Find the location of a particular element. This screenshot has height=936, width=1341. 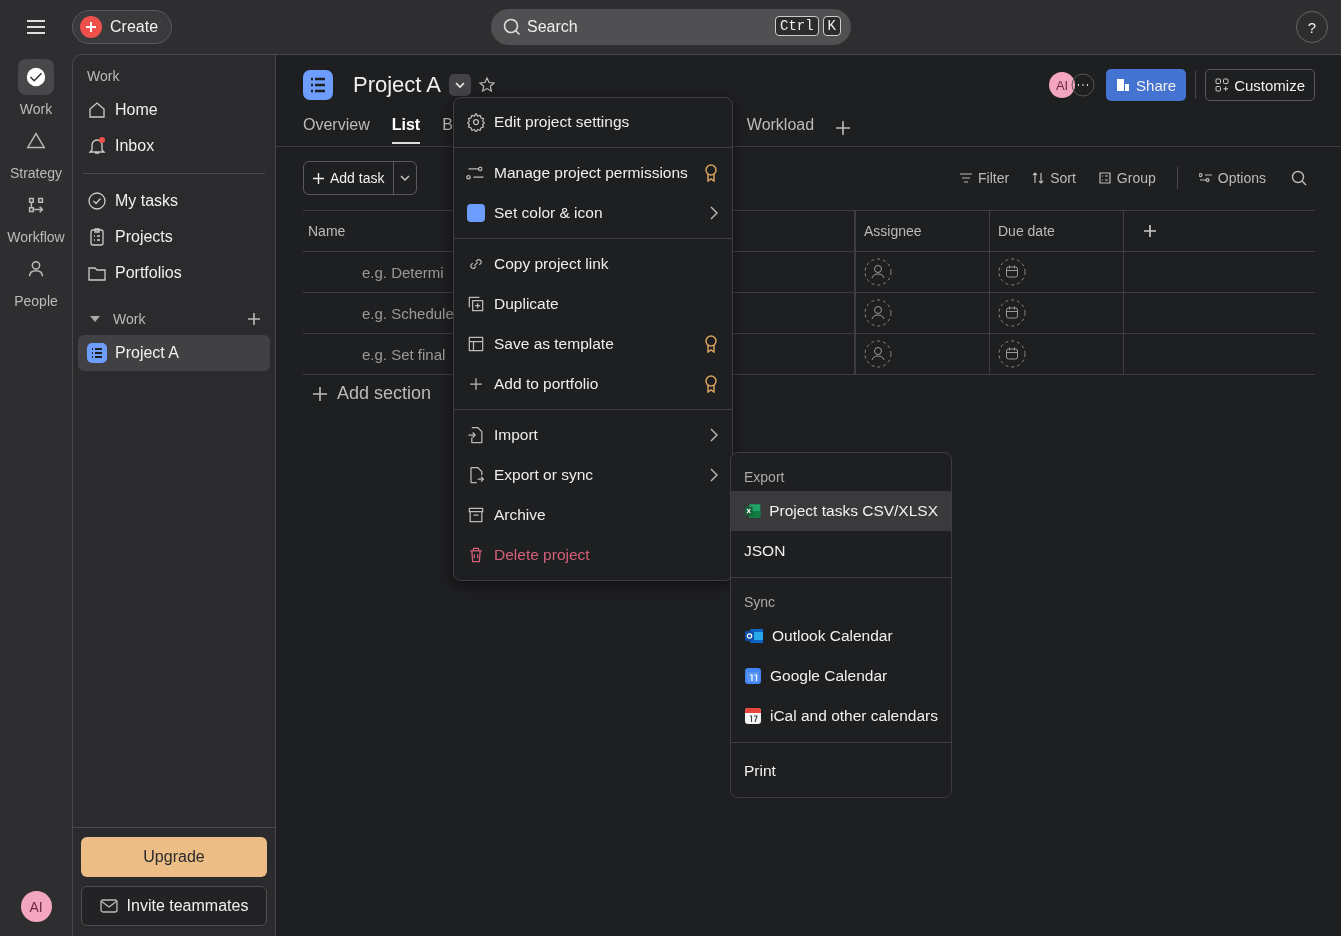

rail-item: Workflow is located at coordinates (36, 216).